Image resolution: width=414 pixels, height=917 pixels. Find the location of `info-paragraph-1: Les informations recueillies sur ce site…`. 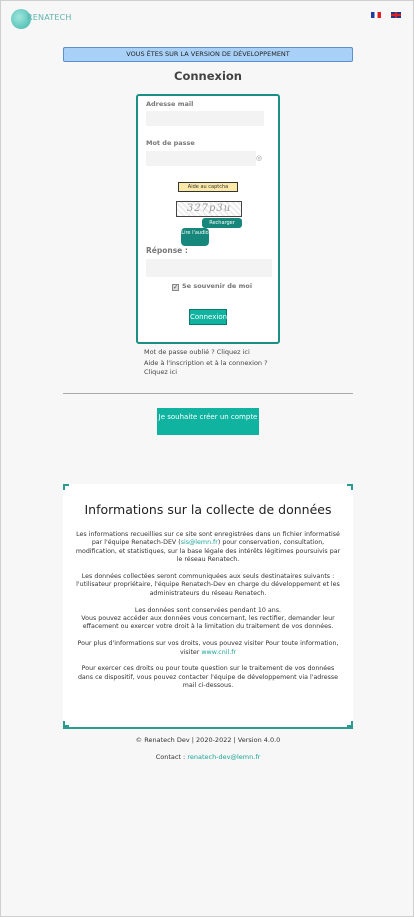

info-paragraph-1: Les informations recueillies sur ce site… is located at coordinates (208, 548).